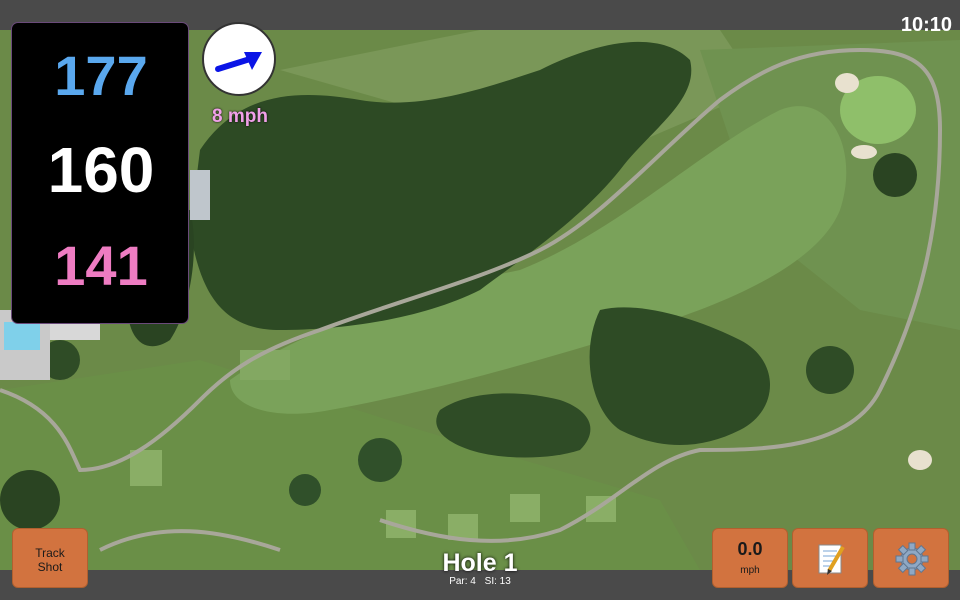 The height and width of the screenshot is (600, 960). I want to click on gear-icon, so click(912, 559).